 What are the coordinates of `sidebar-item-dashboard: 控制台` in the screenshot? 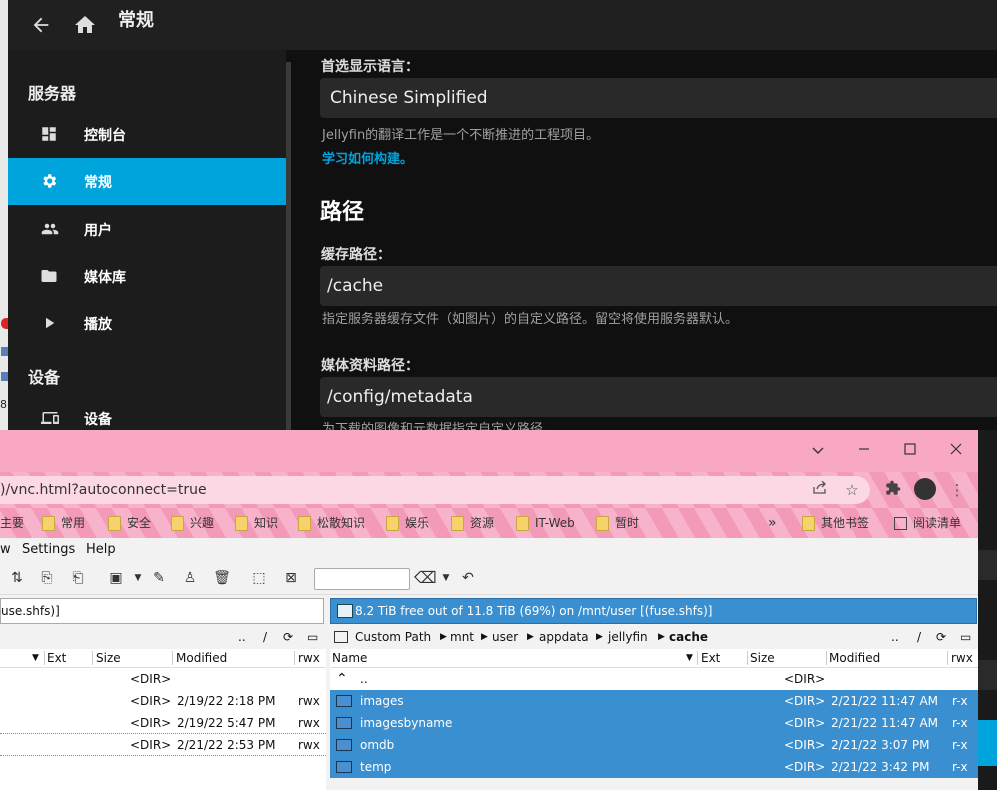 It's located at (147, 134).